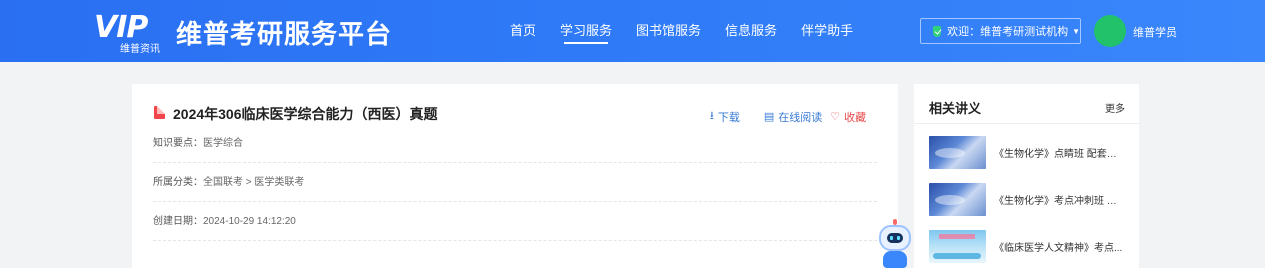 The height and width of the screenshot is (268, 1265). What do you see at coordinates (1008, 32) in the screenshot?
I see `welcome-text: 欢迎：维普考研测试机构` at bounding box center [1008, 32].